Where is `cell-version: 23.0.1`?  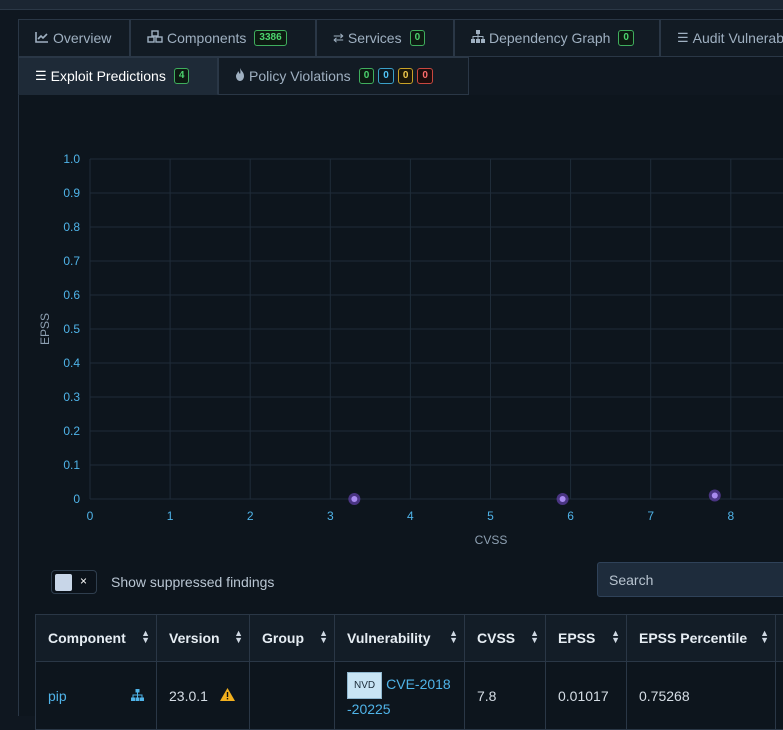 cell-version: 23.0.1 is located at coordinates (203, 696).